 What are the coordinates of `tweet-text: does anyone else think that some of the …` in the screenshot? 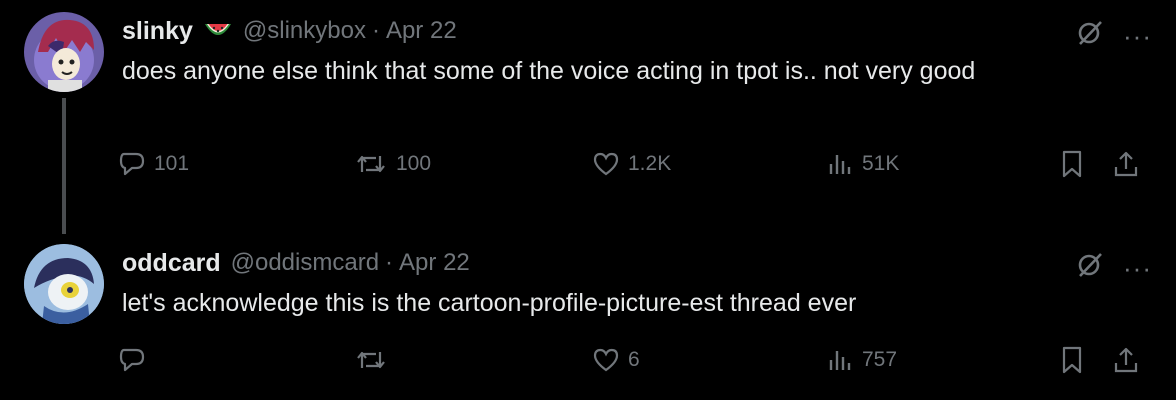 It's located at (549, 71).